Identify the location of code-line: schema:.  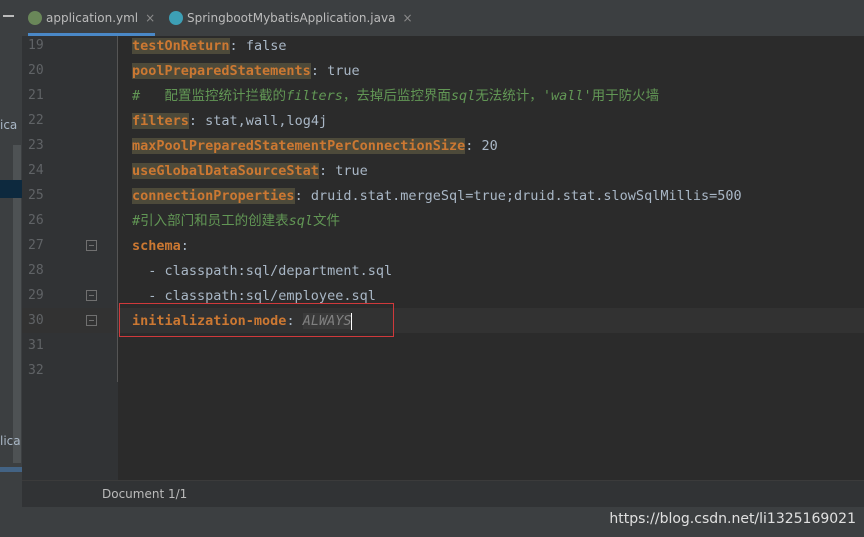
(160, 246).